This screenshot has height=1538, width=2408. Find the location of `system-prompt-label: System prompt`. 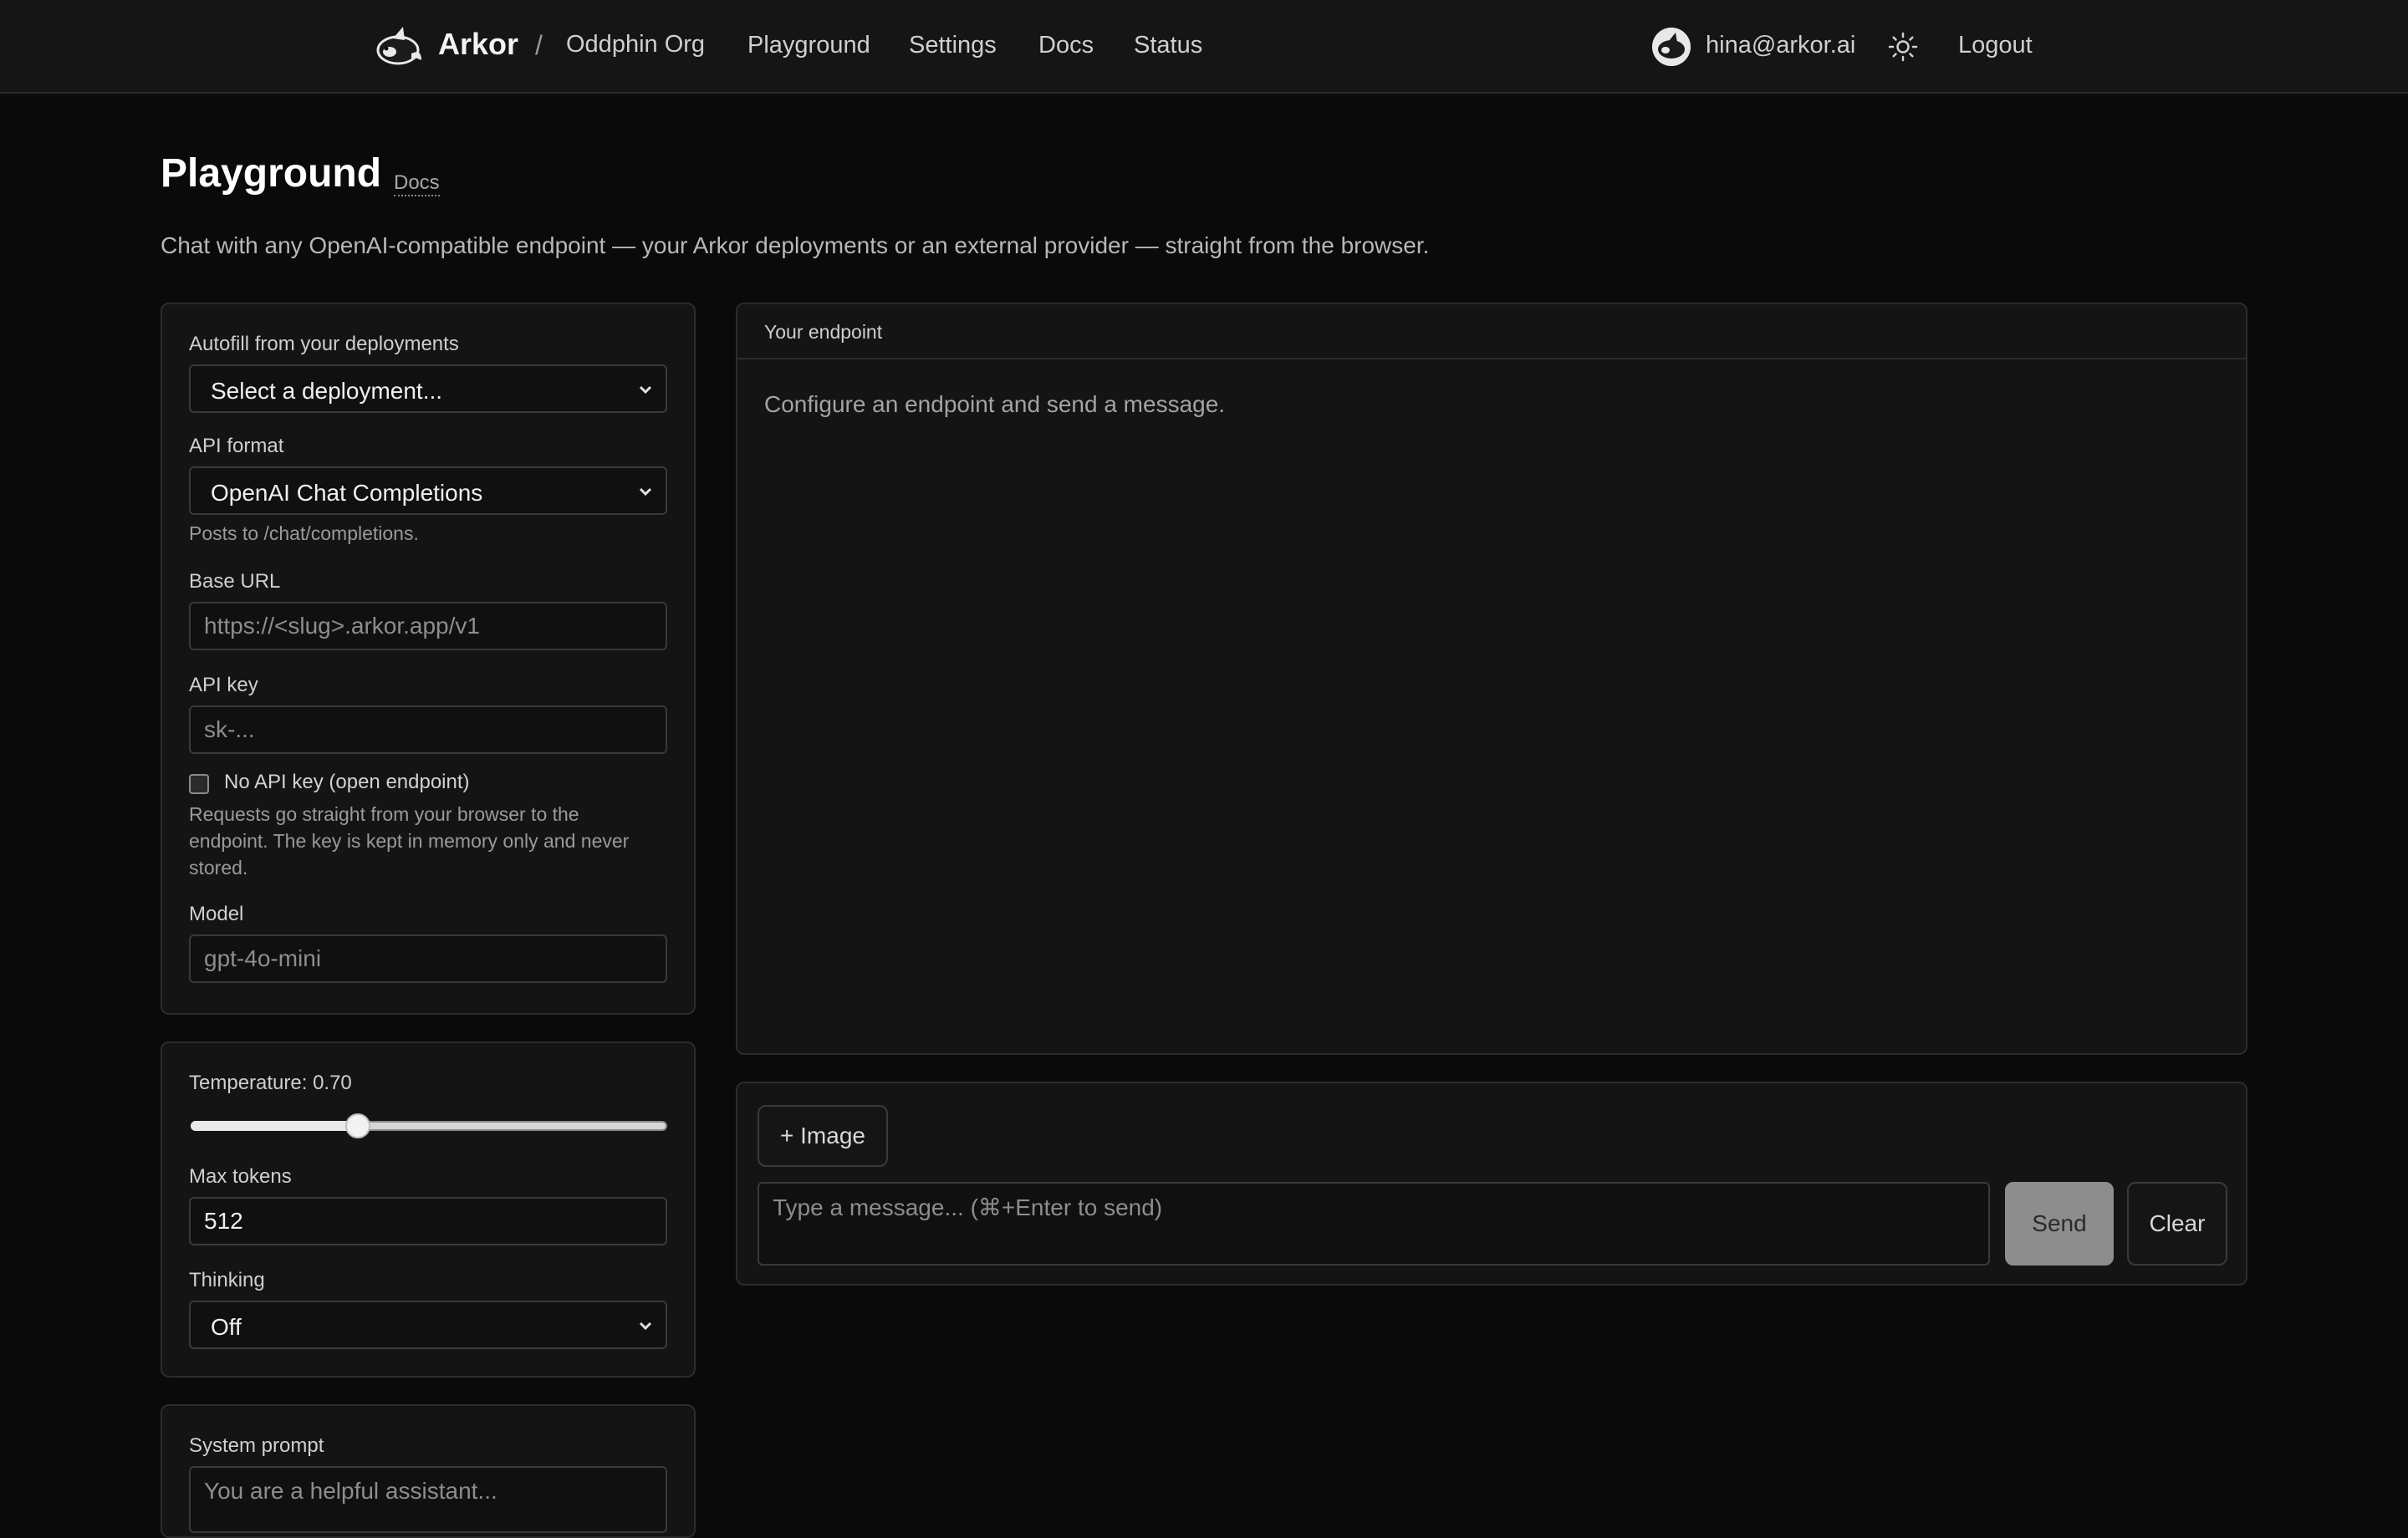

system-prompt-label: System prompt is located at coordinates (256, 1445).